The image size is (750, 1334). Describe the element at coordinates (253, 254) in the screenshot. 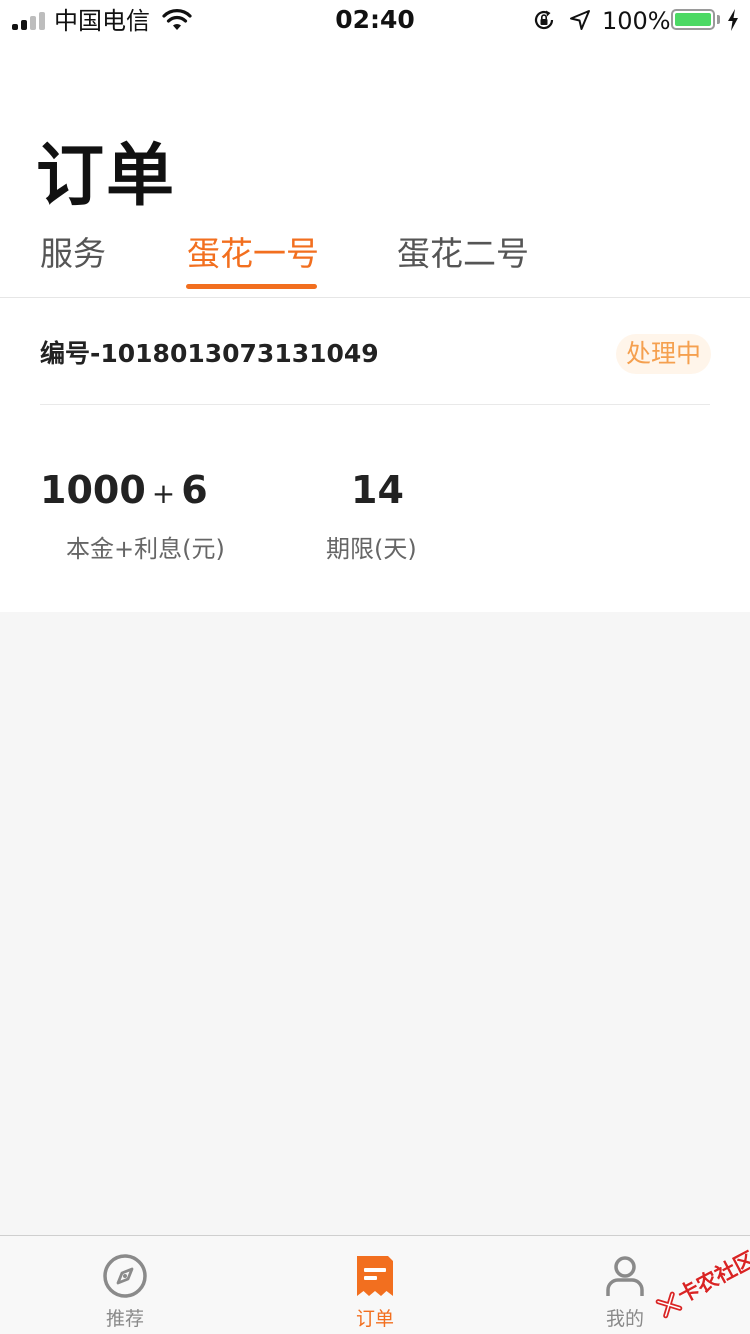

I see `tab-danhua-one: 蛋花一号` at that location.